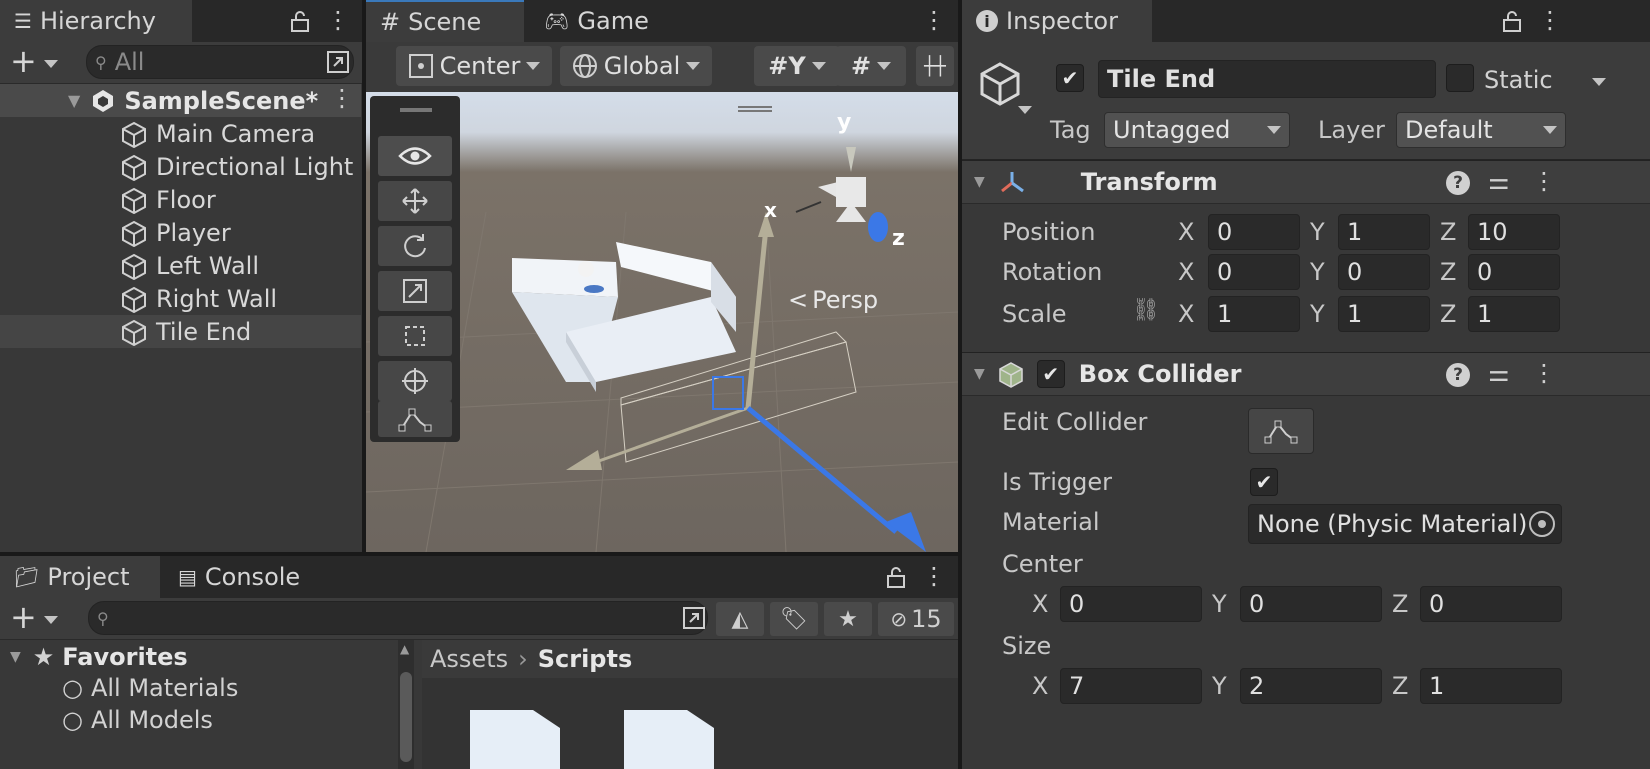 This screenshot has height=769, width=1650. Describe the element at coordinates (150, 688) in the screenshot. I see `favorite-item-all-materials: ○ All Materials` at that location.